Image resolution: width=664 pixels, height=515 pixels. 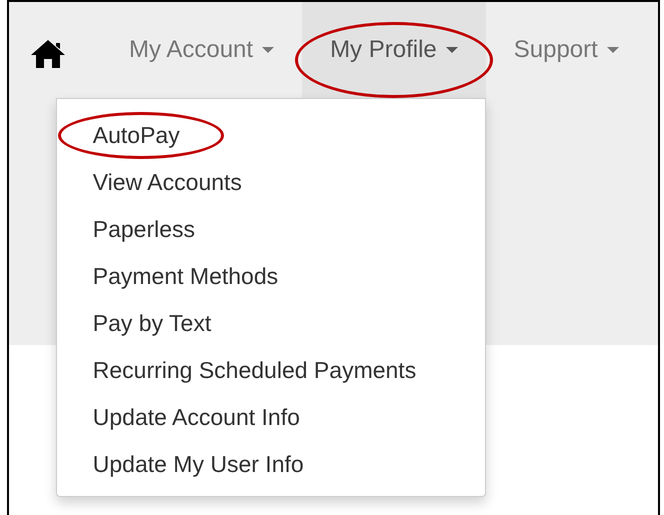 I want to click on dropdown-item: Update My User Info, so click(x=270, y=464).